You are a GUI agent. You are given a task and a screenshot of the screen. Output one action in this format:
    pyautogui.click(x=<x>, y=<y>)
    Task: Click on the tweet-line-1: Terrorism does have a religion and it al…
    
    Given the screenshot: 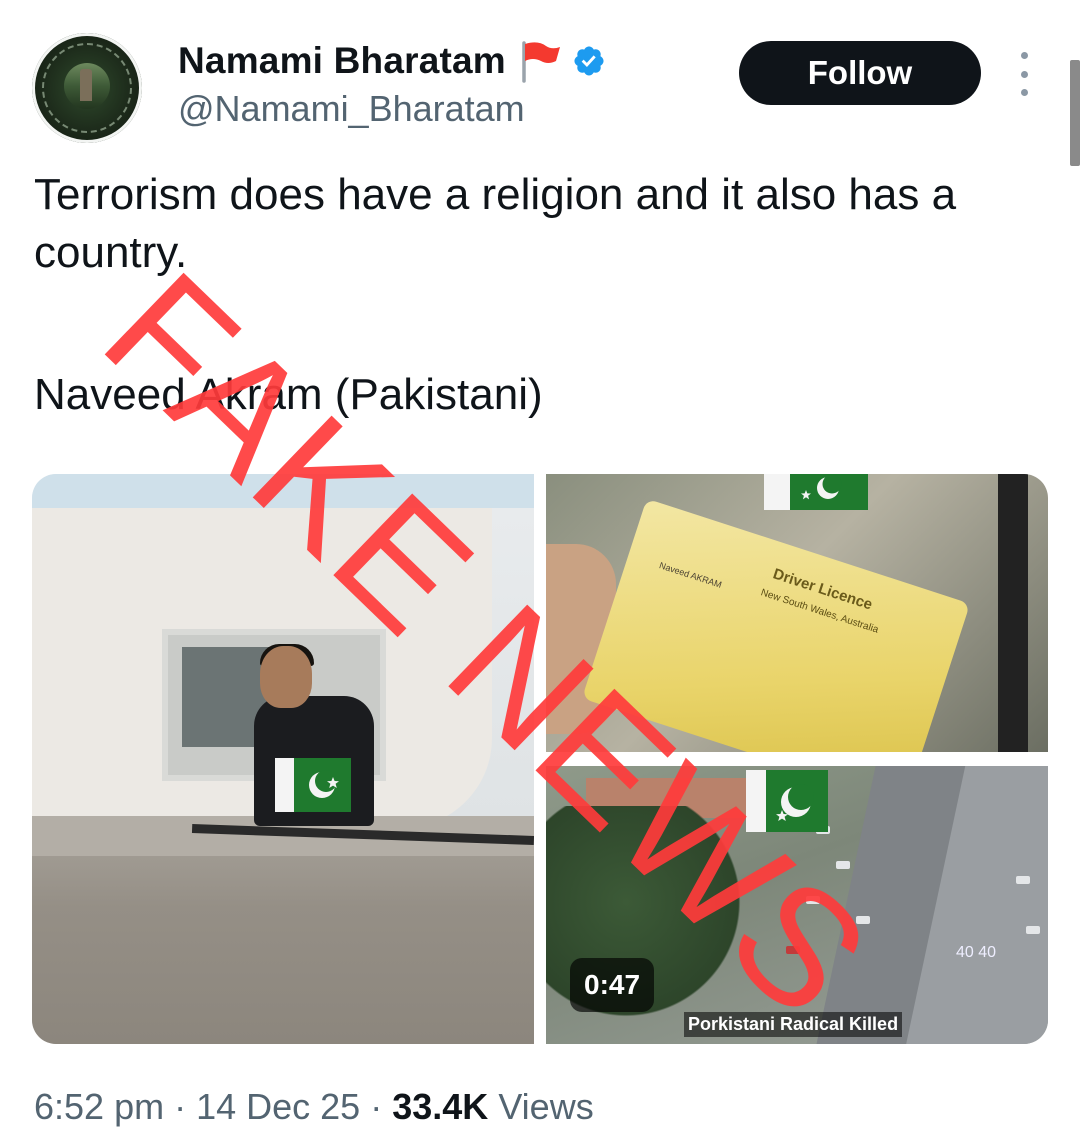 What is the action you would take?
    pyautogui.click(x=495, y=223)
    